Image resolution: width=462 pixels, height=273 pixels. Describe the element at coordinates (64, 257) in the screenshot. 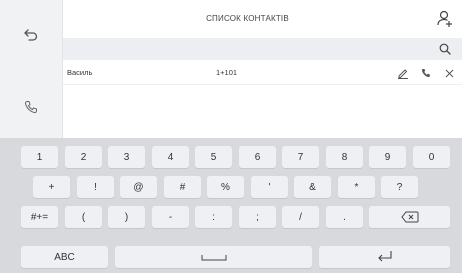

I see `abc-key: ABC` at that location.